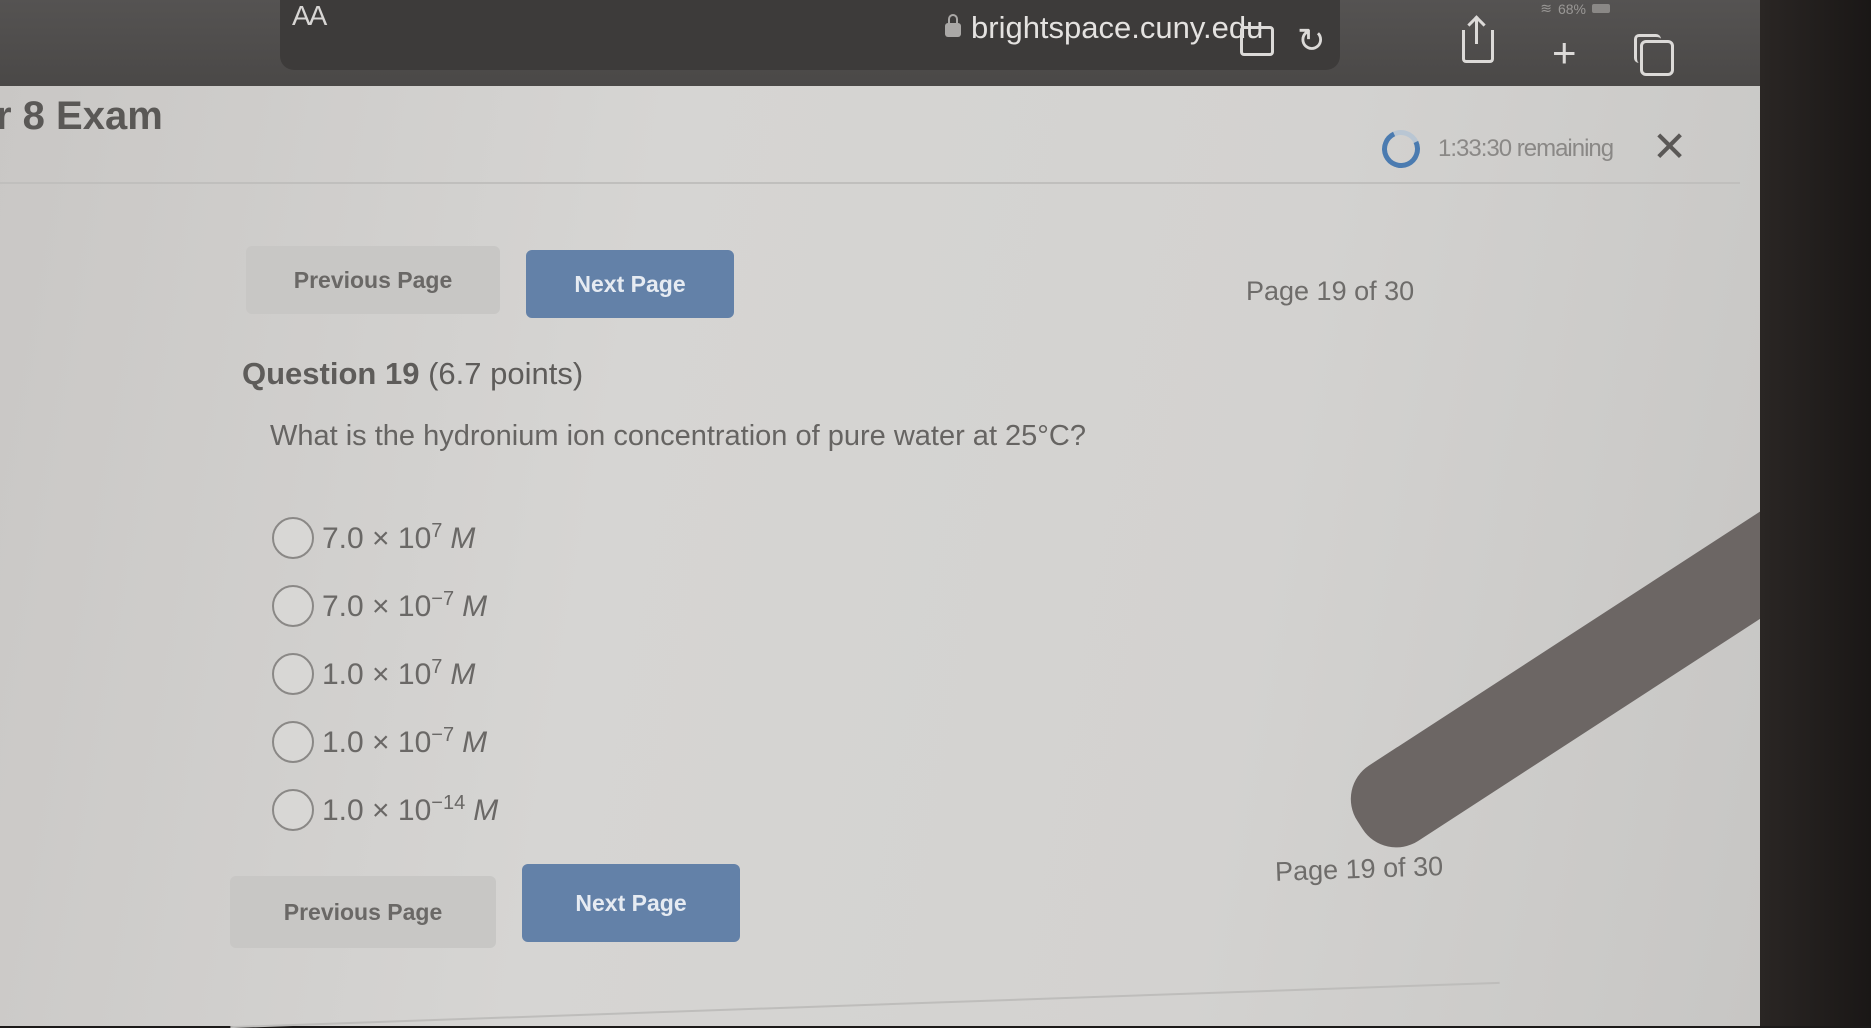  I want to click on browser-toolbar: ≋ 68% AA brightspace.cuny.edu ↻ +, so click(880, 43).